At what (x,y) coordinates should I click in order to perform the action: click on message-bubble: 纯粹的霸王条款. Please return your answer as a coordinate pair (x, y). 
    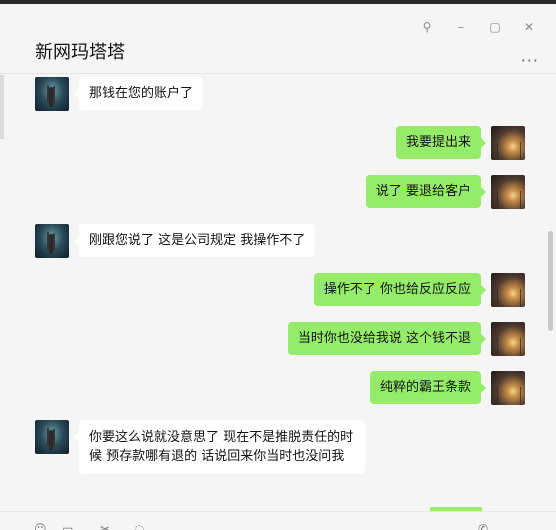
    Looking at the image, I should click on (428, 387).